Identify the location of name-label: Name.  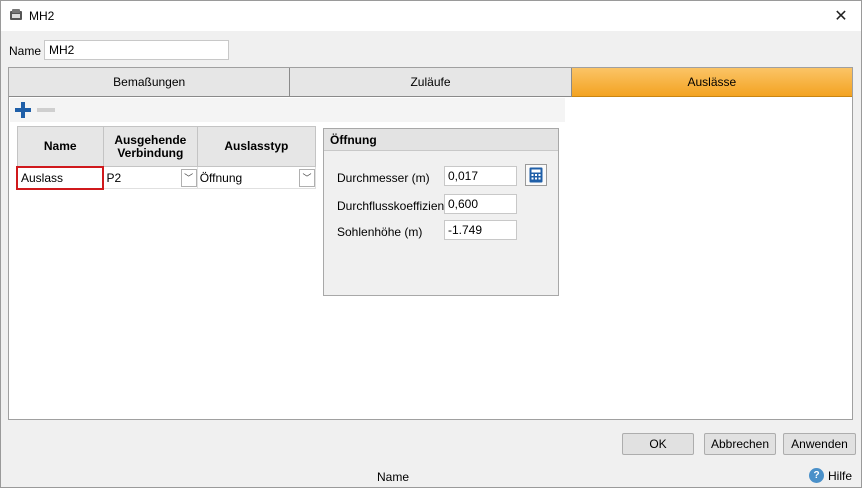
(25, 51).